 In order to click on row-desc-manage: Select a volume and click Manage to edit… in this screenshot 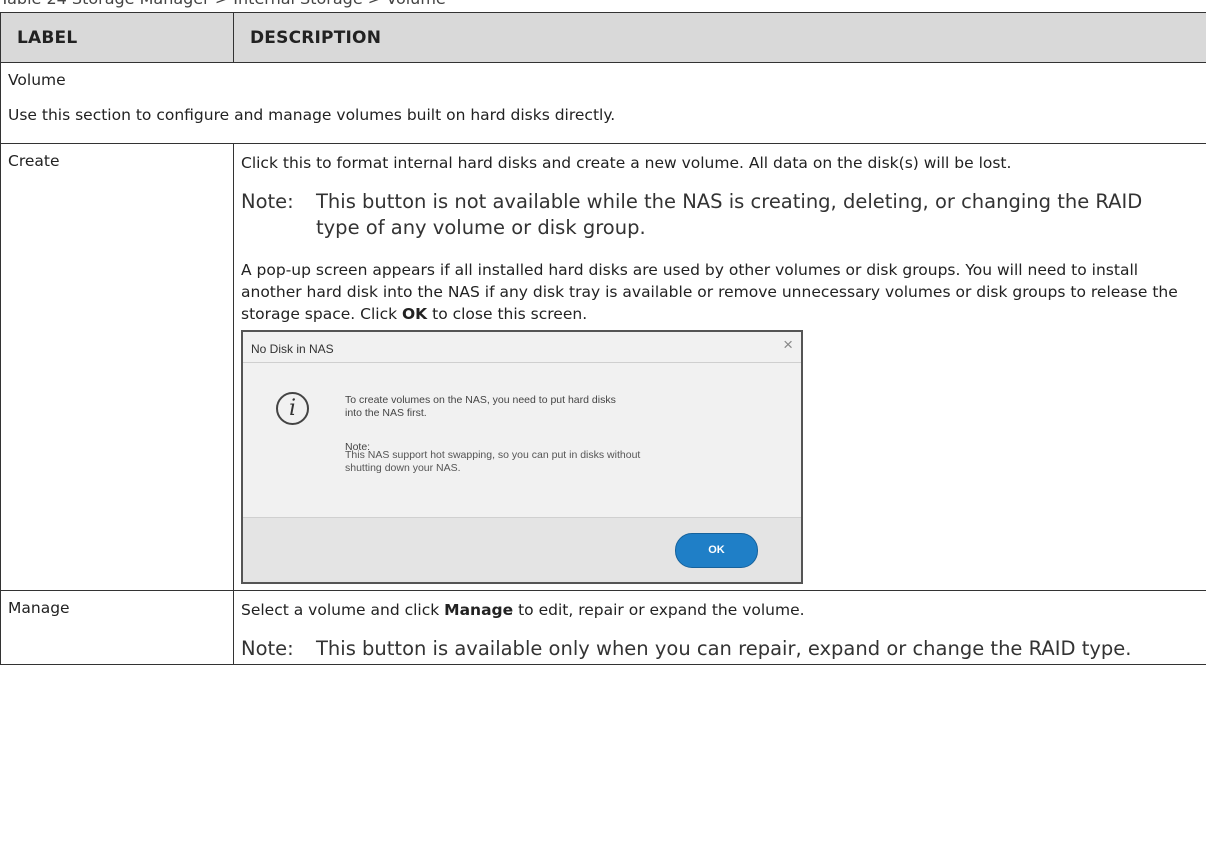, I will do `click(719, 627)`.